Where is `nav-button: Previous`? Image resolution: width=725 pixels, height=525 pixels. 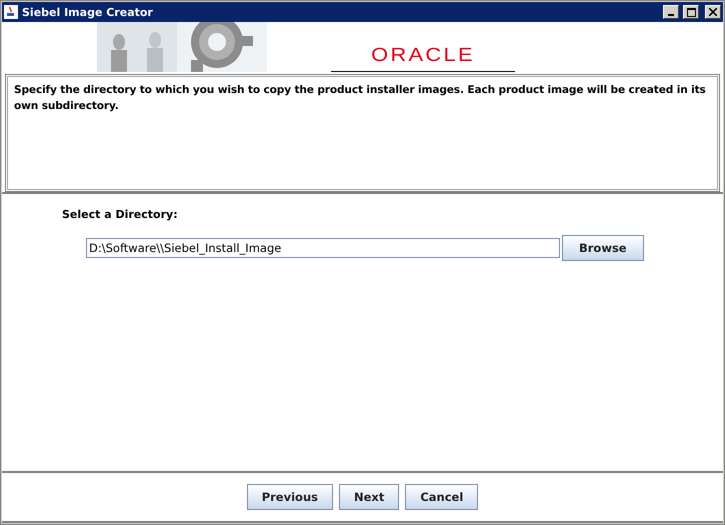
nav-button: Previous is located at coordinates (289, 497).